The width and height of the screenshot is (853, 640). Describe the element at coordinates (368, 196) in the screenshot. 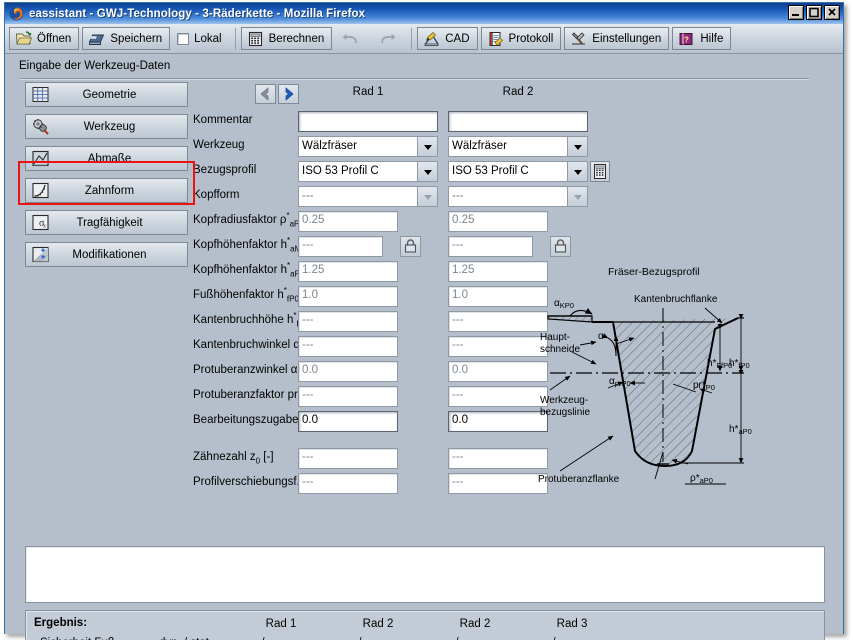

I see `select-kopfform-rad1: ---` at that location.